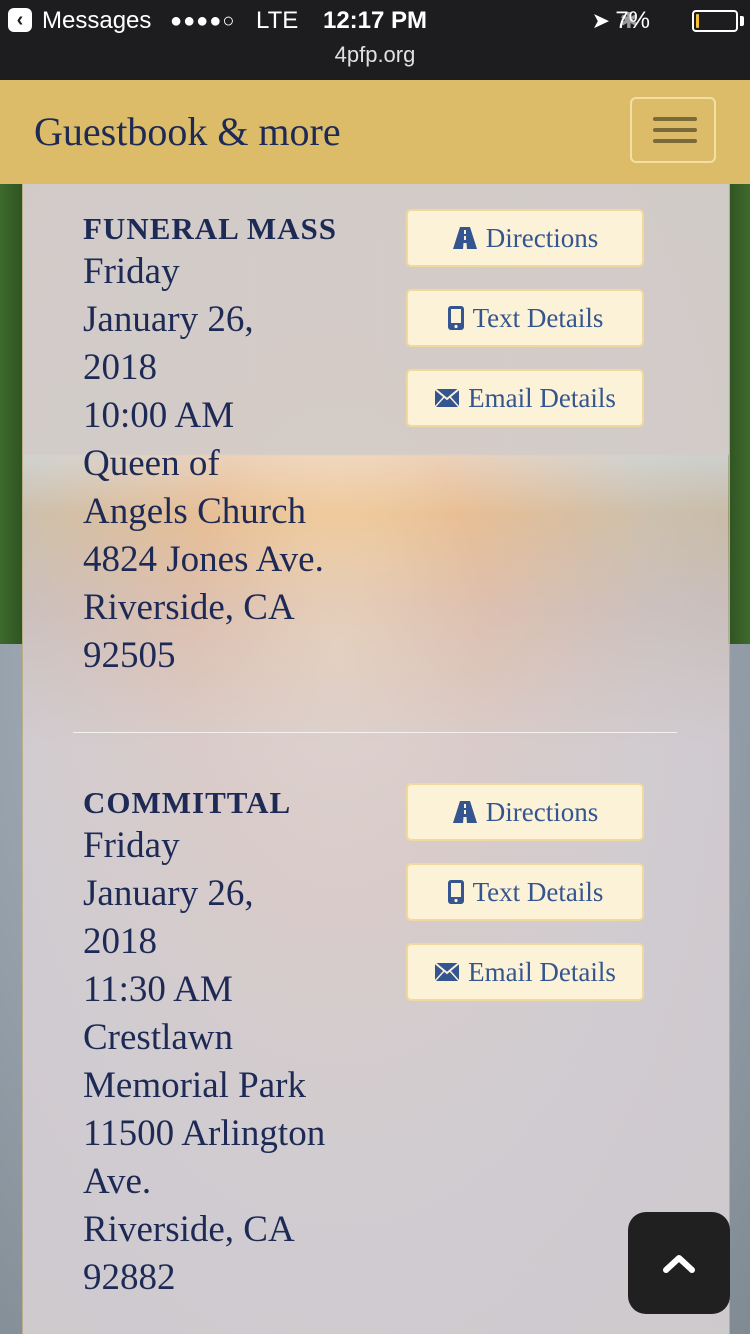 Image resolution: width=750 pixels, height=1334 pixels. What do you see at coordinates (715, 21) in the screenshot?
I see `battery-icon` at bounding box center [715, 21].